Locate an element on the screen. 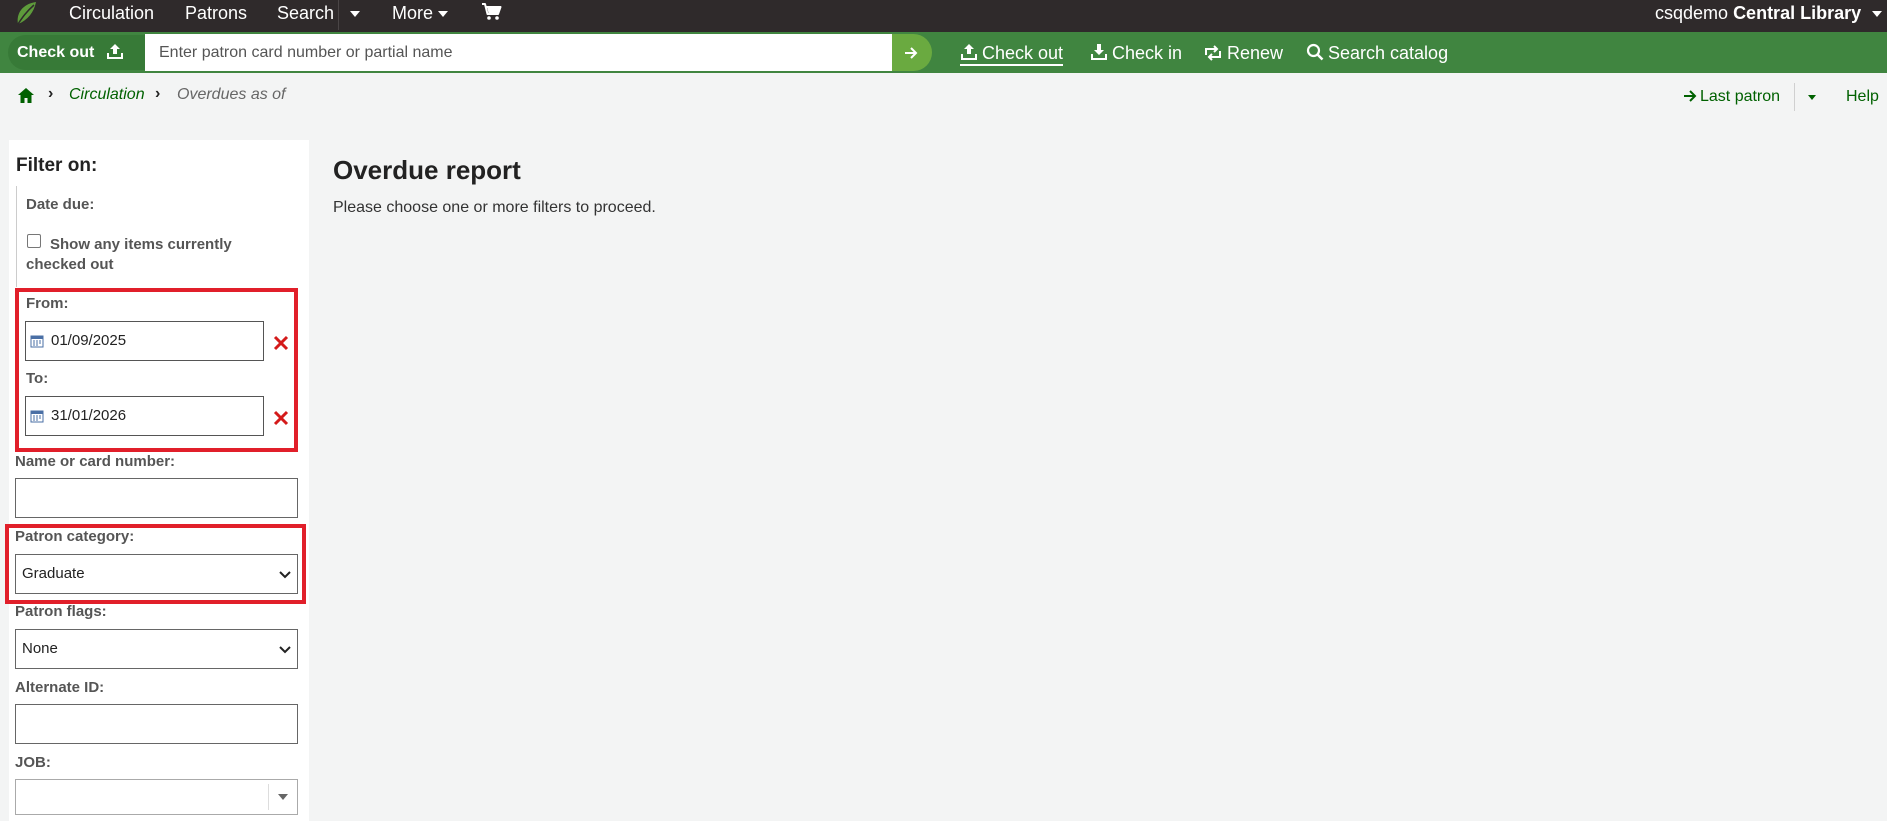 The height and width of the screenshot is (821, 1887). search-catalog-link-label: Search catalog is located at coordinates (1388, 53).